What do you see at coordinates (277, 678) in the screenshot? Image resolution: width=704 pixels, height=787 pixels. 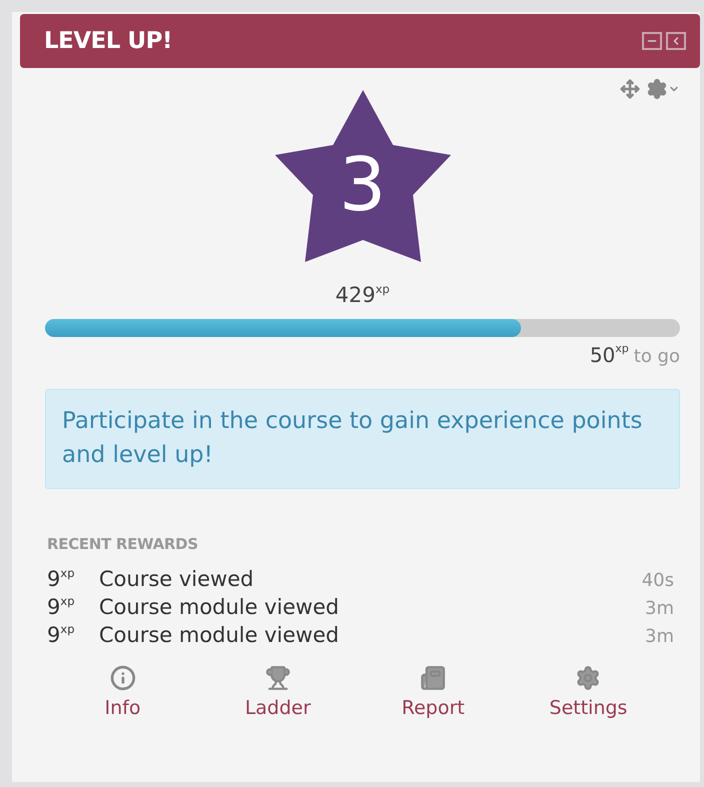 I see `trophy-icon` at bounding box center [277, 678].